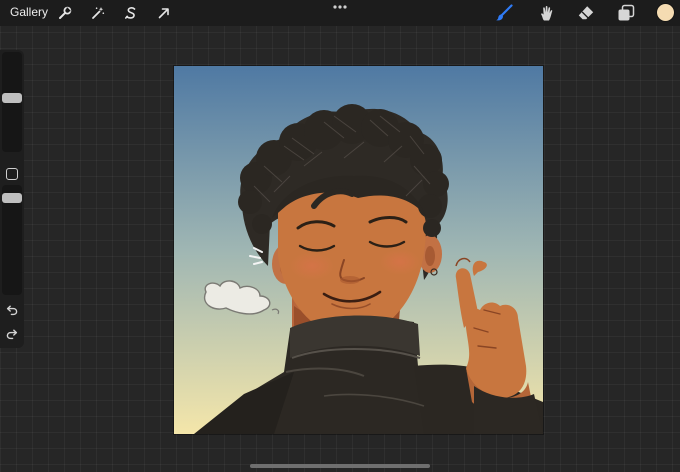 This screenshot has height=472, width=680. What do you see at coordinates (29, 12) in the screenshot?
I see `gallery-button: Gallery` at bounding box center [29, 12].